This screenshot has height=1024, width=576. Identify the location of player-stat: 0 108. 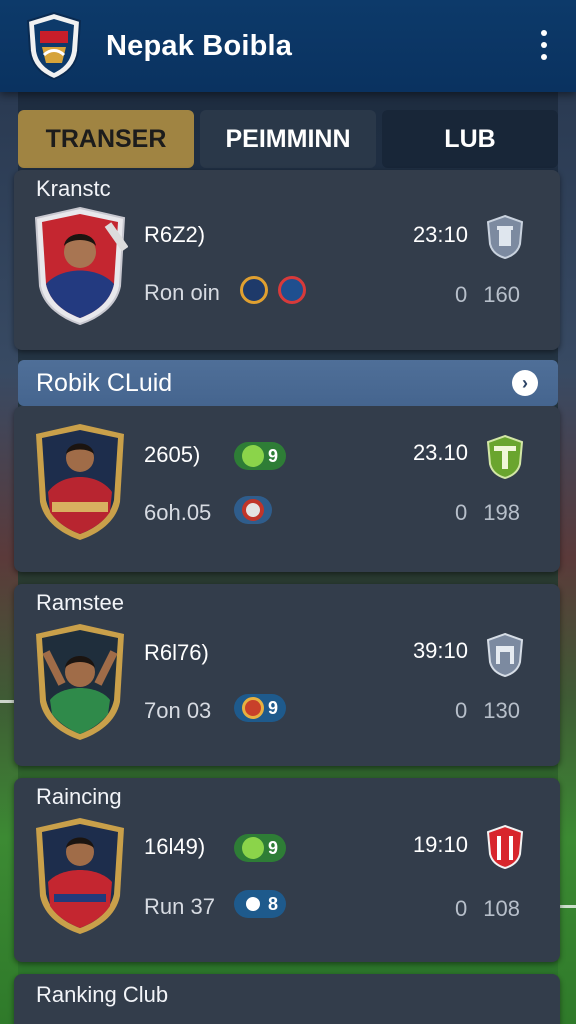
(487, 908).